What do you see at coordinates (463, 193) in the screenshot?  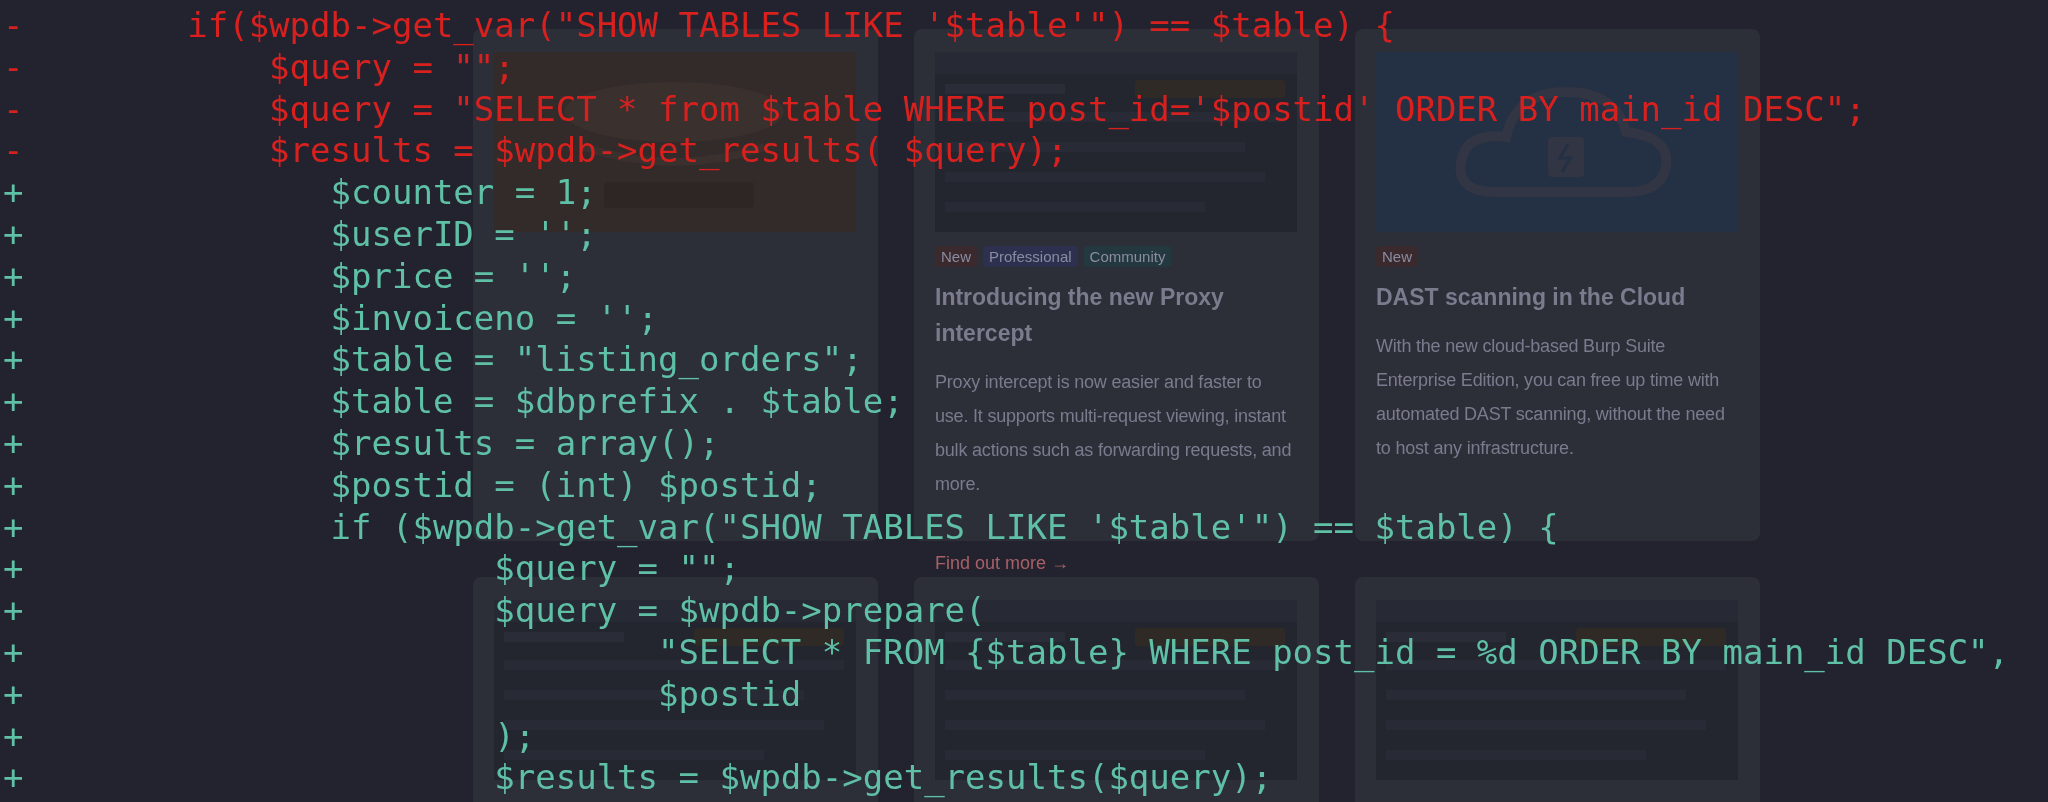 I see `code-line: $counter = 1;` at bounding box center [463, 193].